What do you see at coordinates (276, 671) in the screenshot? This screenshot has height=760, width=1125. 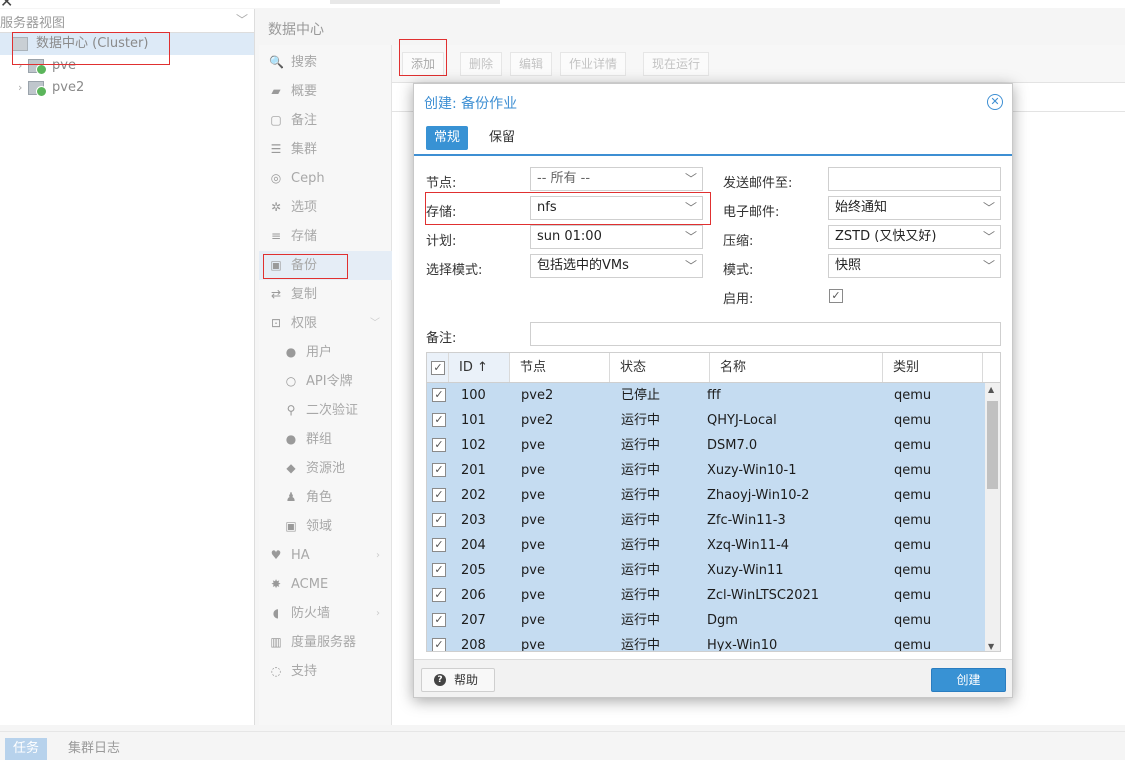 I see `comments-icon: ◌` at bounding box center [276, 671].